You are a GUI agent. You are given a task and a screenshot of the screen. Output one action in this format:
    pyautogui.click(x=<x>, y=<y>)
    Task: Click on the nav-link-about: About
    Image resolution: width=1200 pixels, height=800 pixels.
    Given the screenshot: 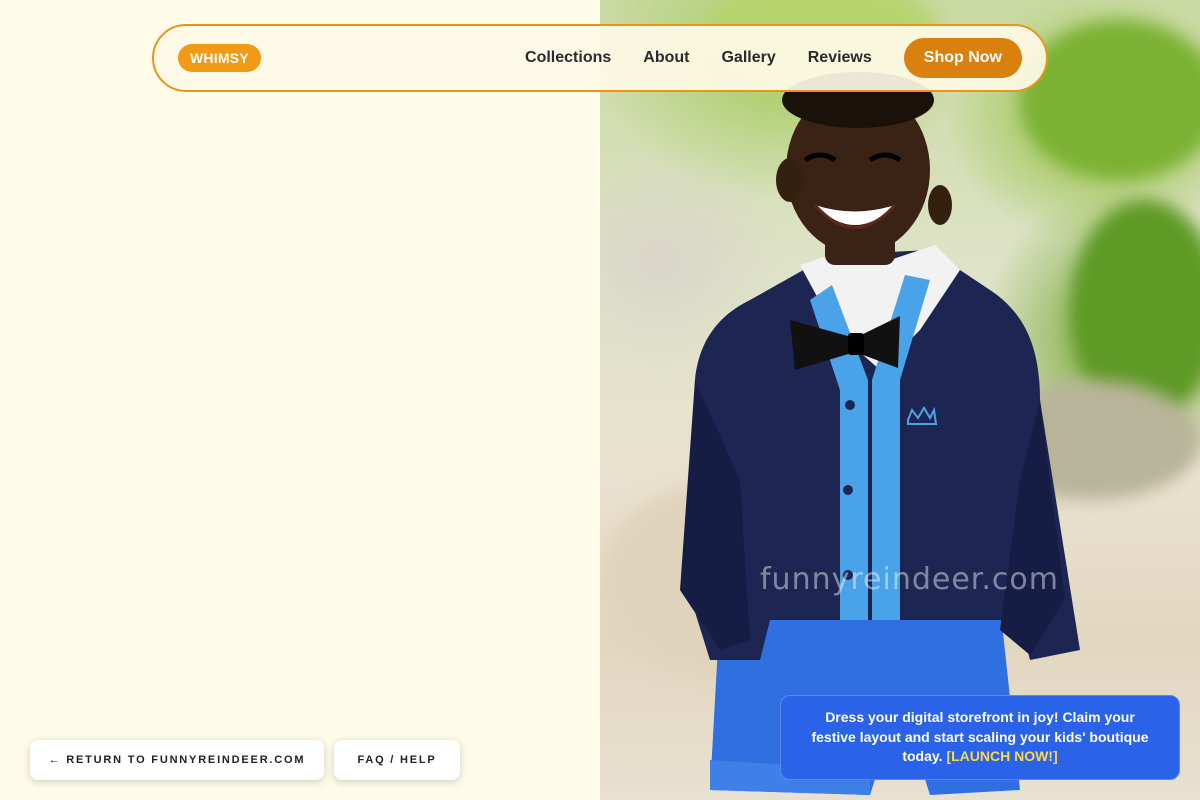 What is the action you would take?
    pyautogui.click(x=666, y=58)
    